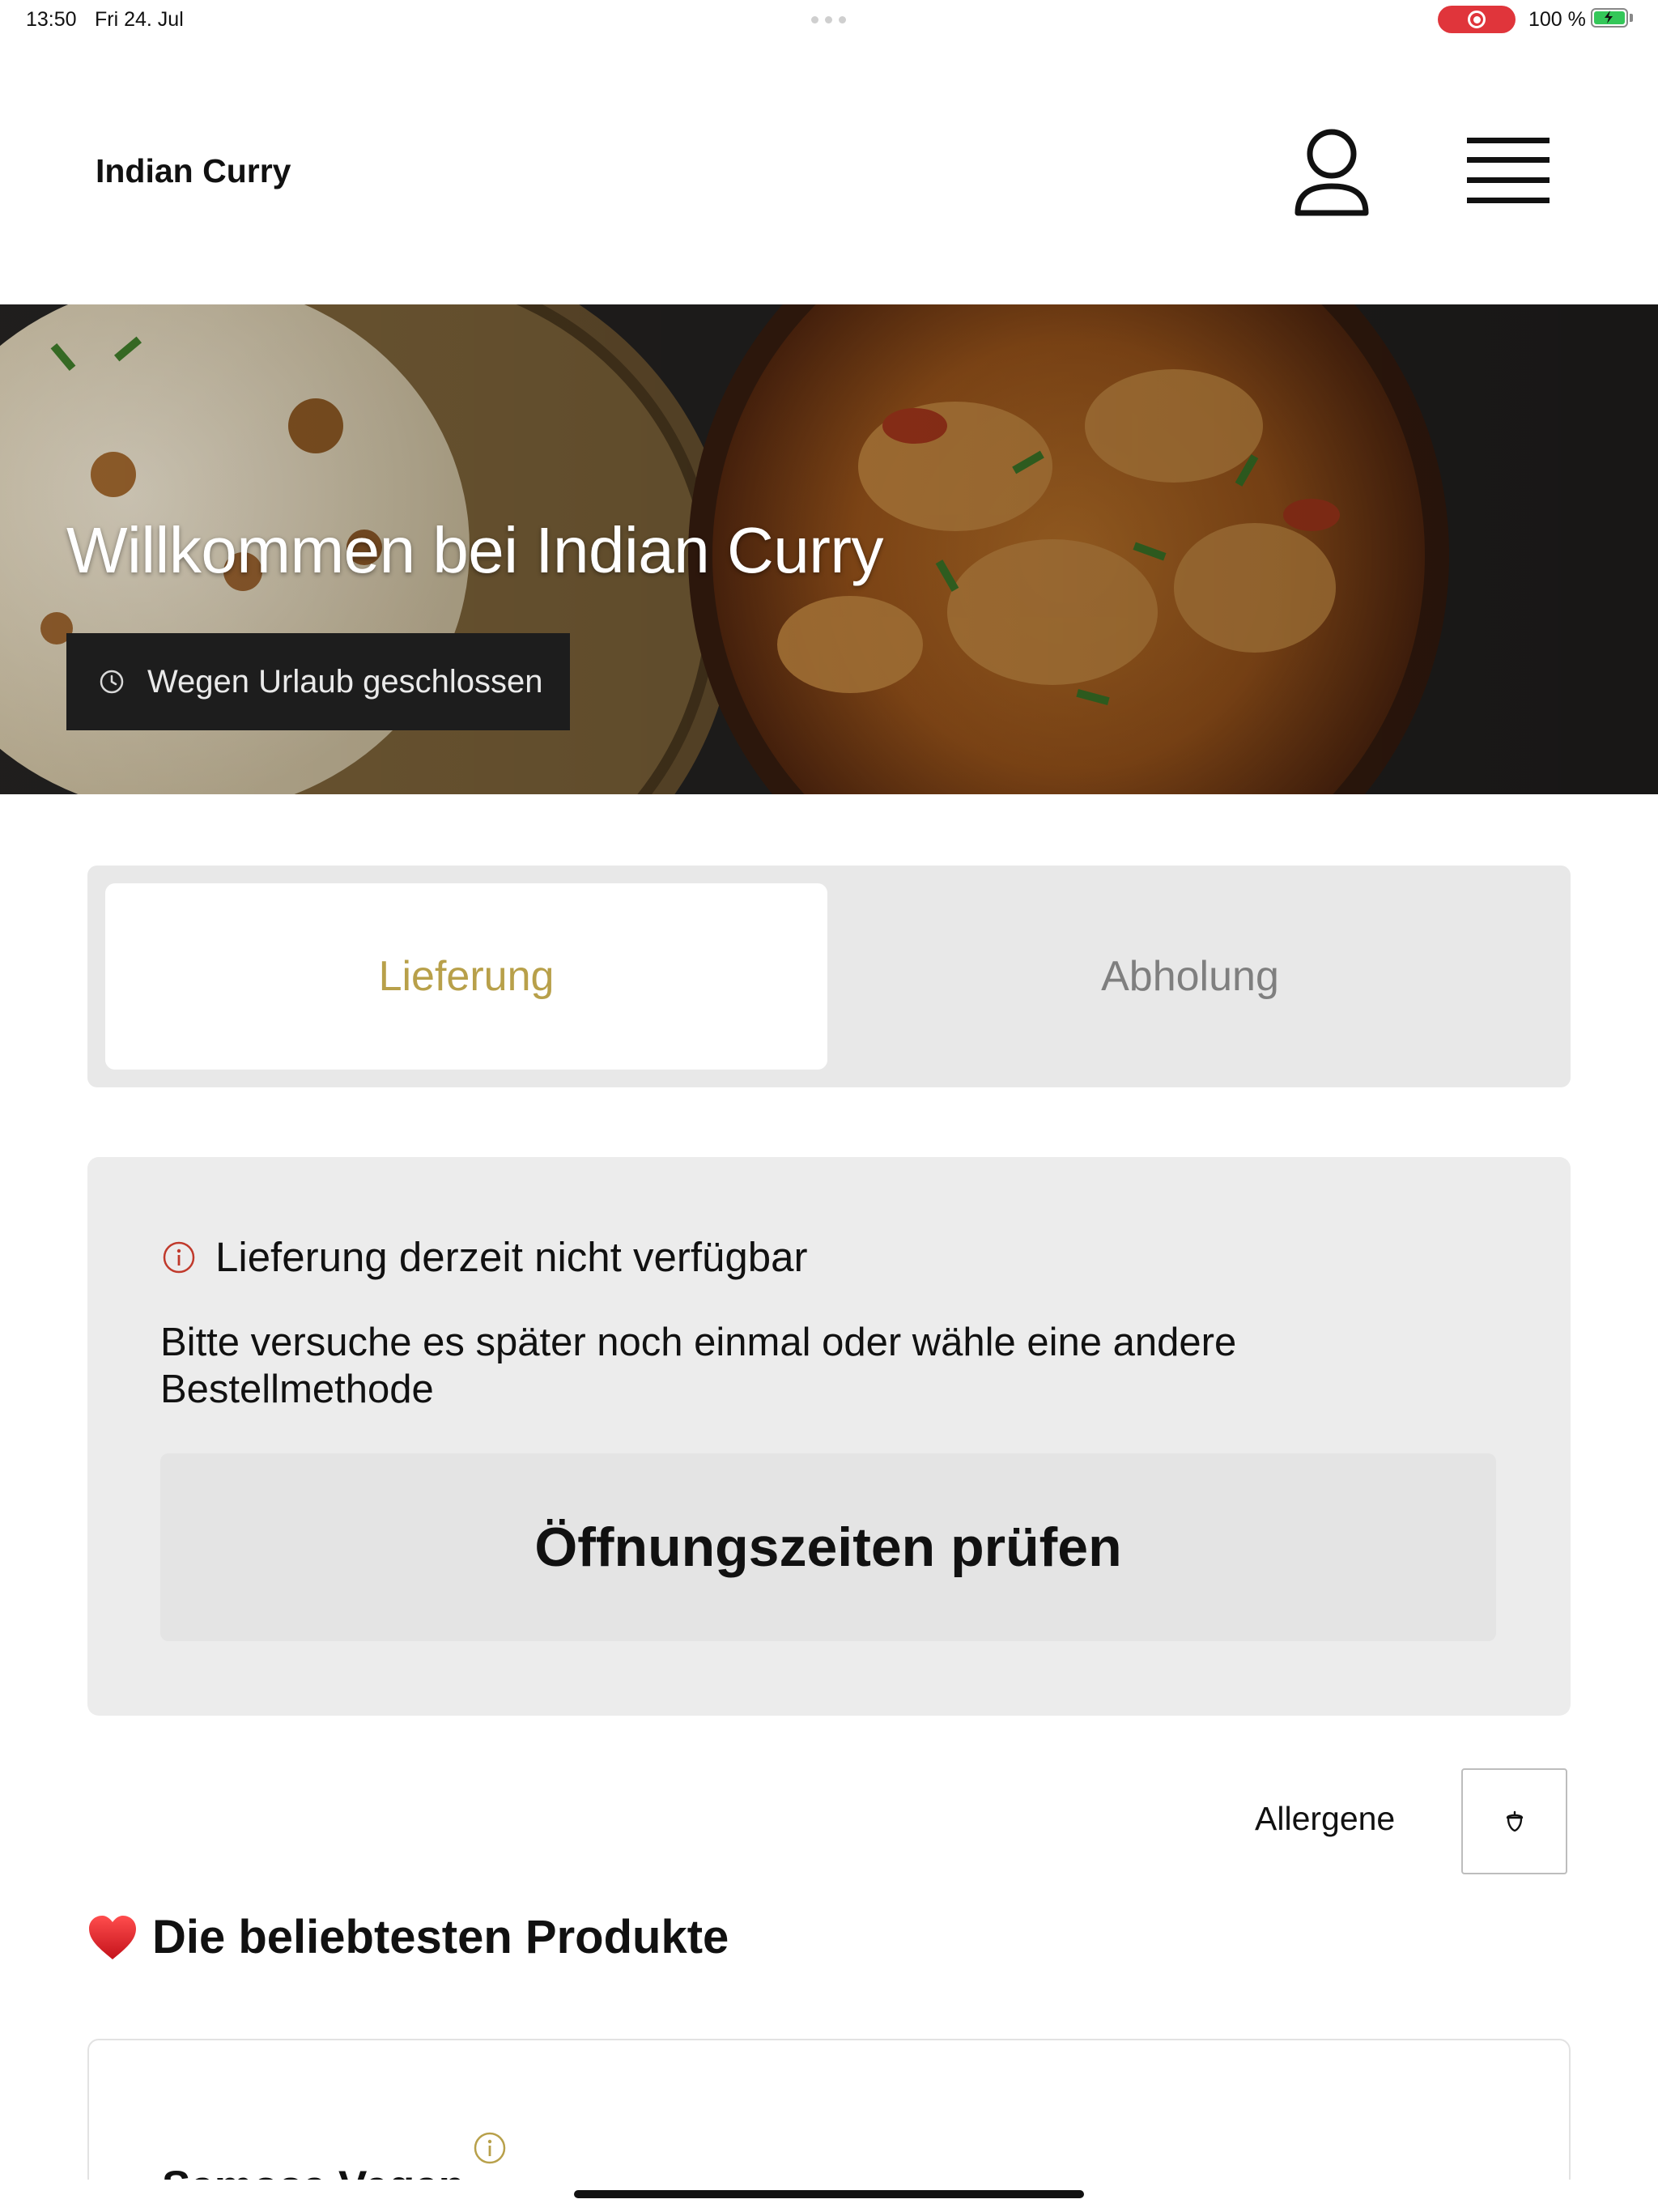 The width and height of the screenshot is (1658, 2212). Describe the element at coordinates (1609, 18) in the screenshot. I see `battery-icon` at that location.